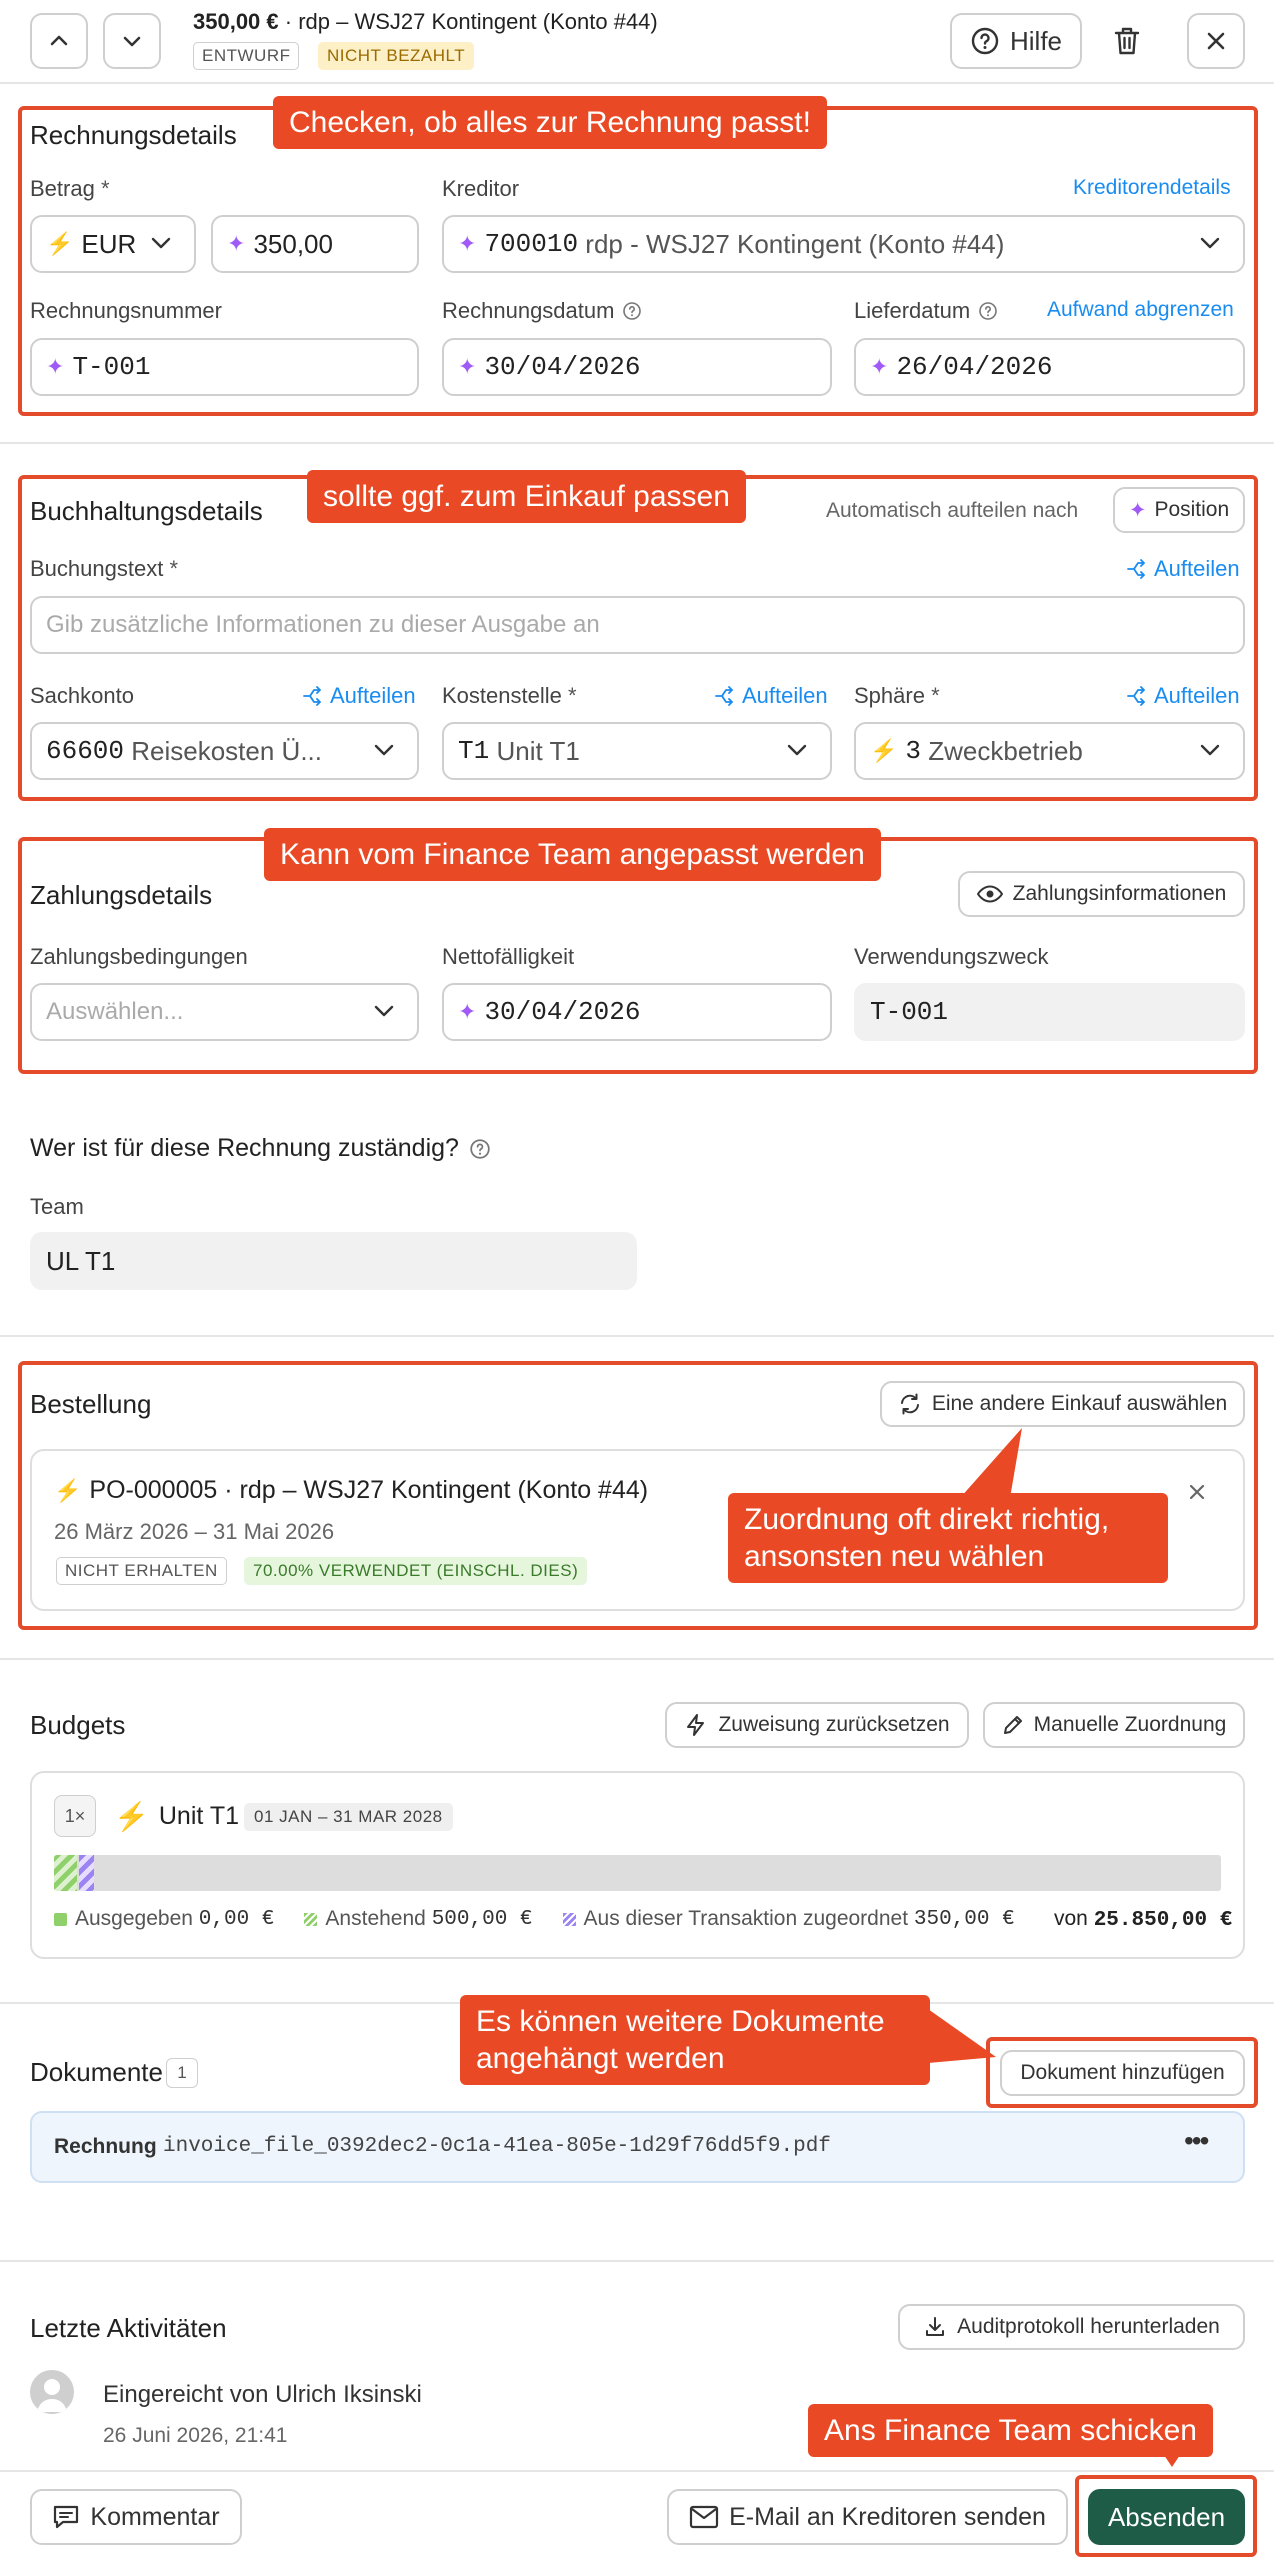  What do you see at coordinates (91, 1404) in the screenshot?
I see `order-section-title: Bestellung` at bounding box center [91, 1404].